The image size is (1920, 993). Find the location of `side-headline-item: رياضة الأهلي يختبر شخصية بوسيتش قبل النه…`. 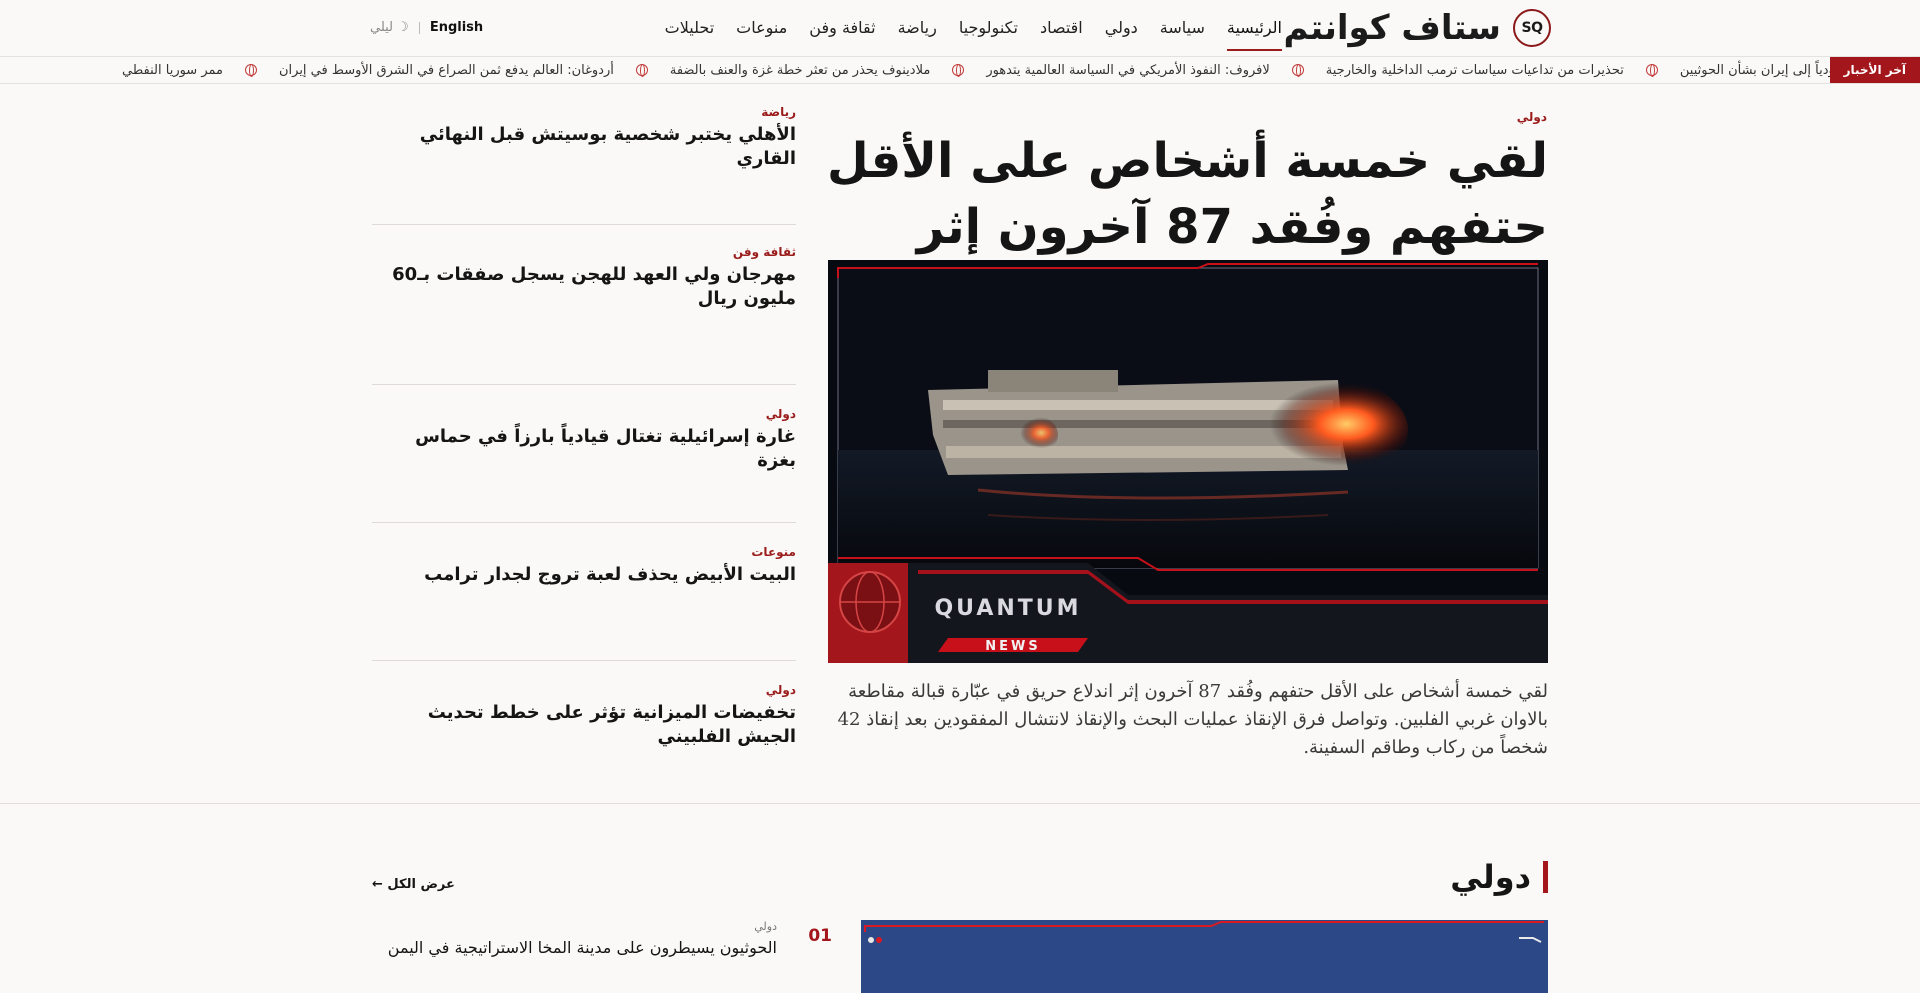

side-headline-item: رياضة الأهلي يختبر شخصية بوسيتش قبل النه… is located at coordinates (584, 165).